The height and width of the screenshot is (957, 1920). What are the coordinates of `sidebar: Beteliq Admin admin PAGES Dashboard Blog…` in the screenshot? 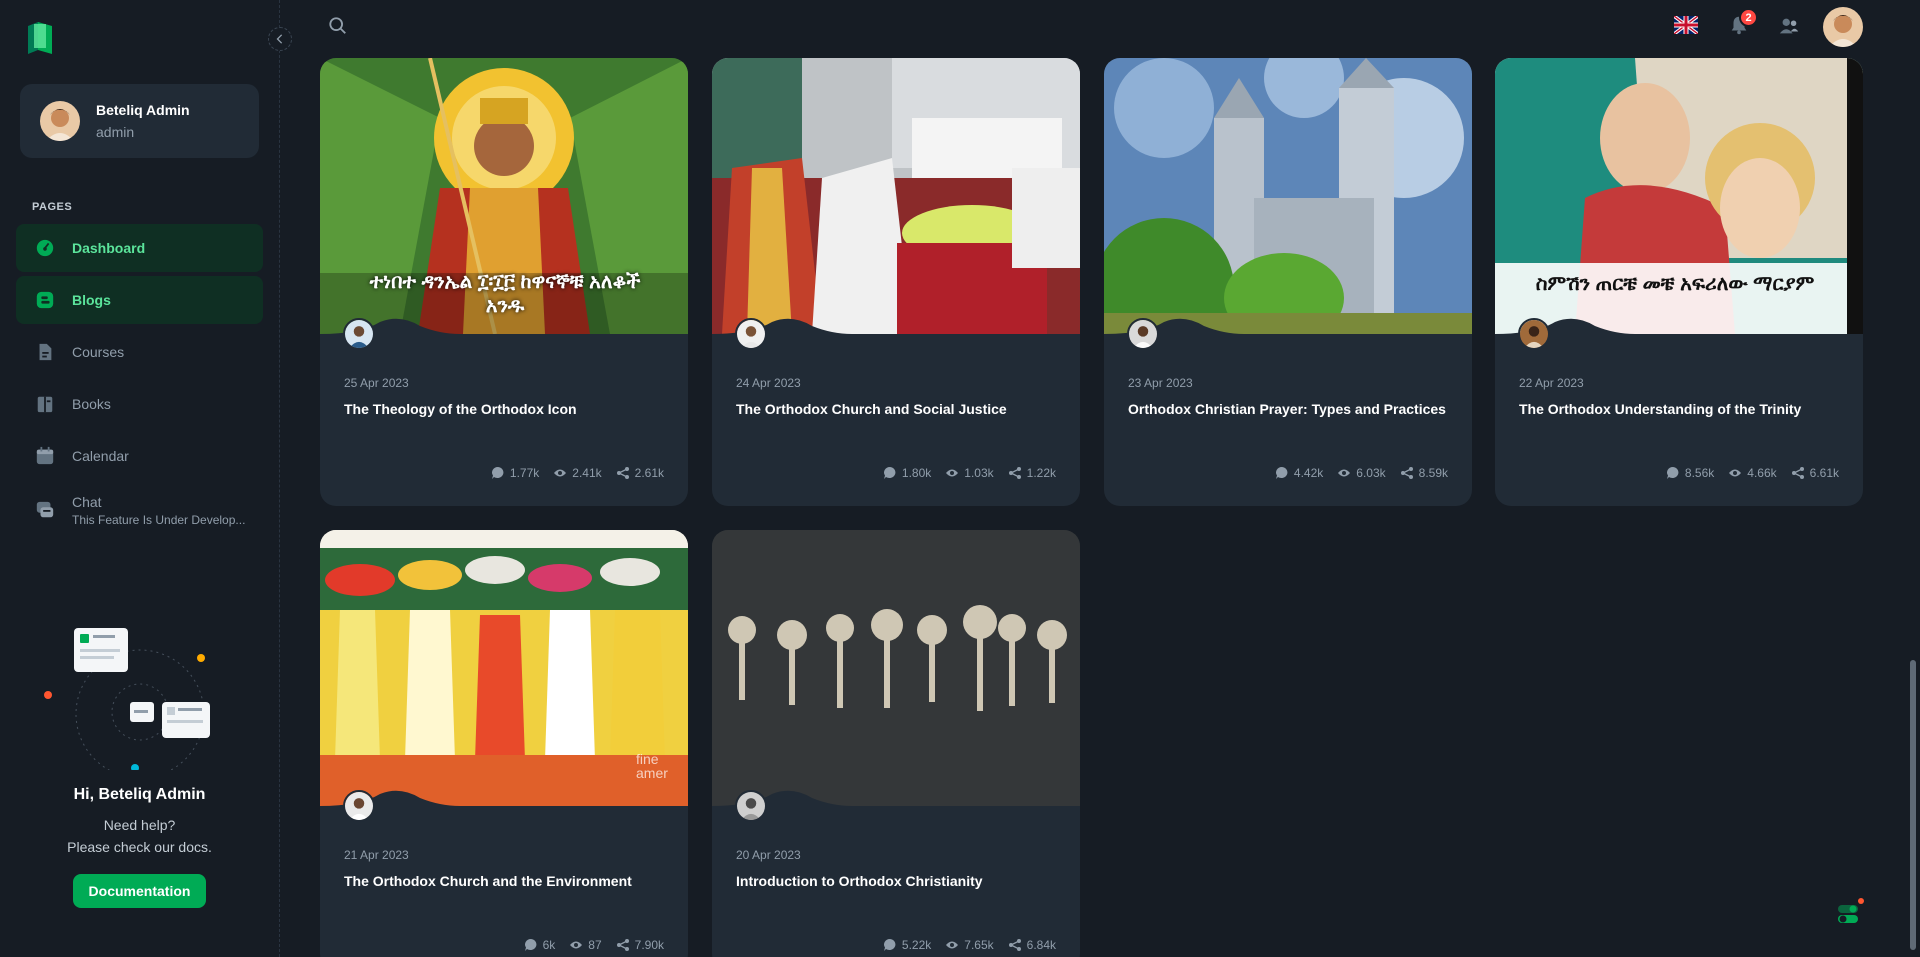 It's located at (140, 478).